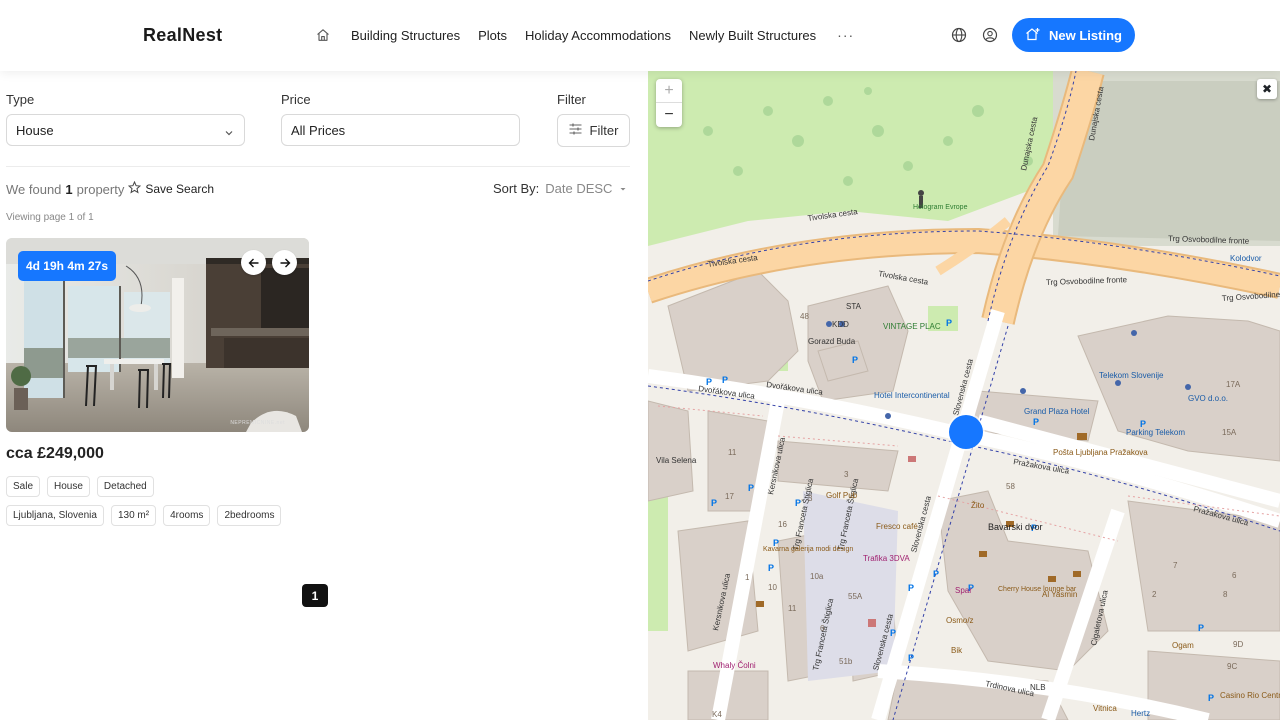  What do you see at coordinates (1057, 411) in the screenshot?
I see `map-label: Grand Plaza Hotel` at bounding box center [1057, 411].